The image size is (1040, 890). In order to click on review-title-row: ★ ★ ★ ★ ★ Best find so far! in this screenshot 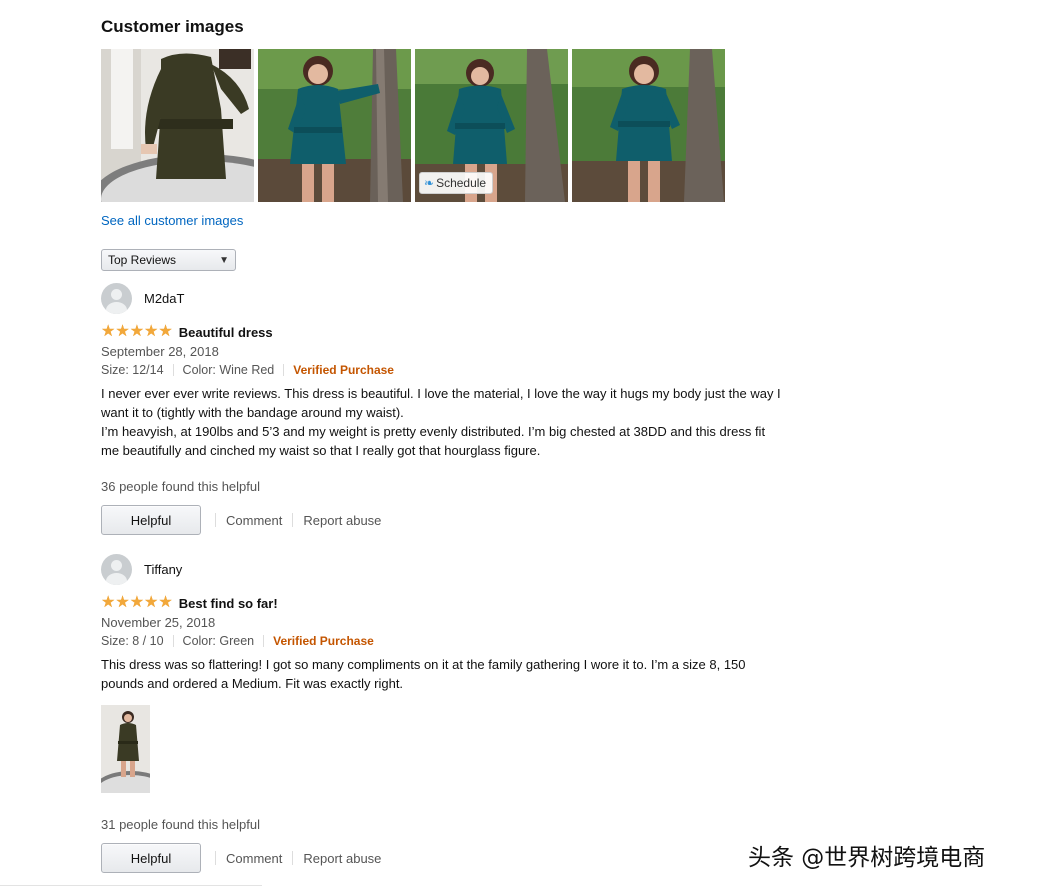, I will do `click(441, 603)`.